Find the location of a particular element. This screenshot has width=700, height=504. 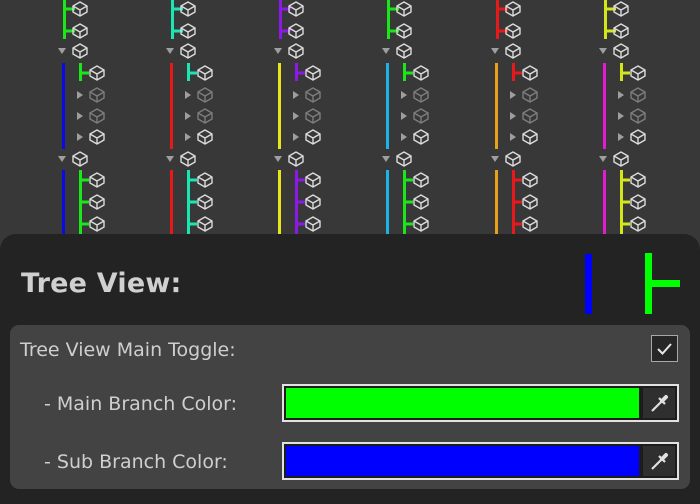

main-branch-eyedropper-button is located at coordinates (659, 403).